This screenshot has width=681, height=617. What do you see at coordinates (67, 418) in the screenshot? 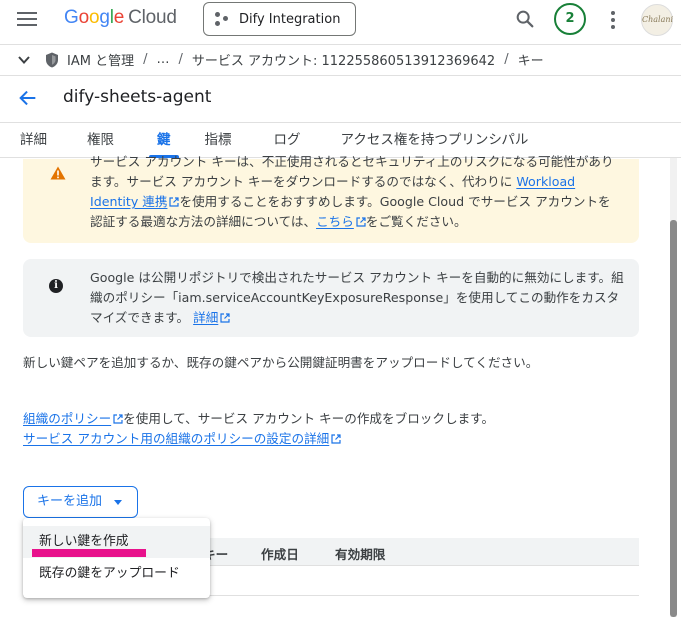
I see `org-policy-link-label: 組織のポリシー` at bounding box center [67, 418].